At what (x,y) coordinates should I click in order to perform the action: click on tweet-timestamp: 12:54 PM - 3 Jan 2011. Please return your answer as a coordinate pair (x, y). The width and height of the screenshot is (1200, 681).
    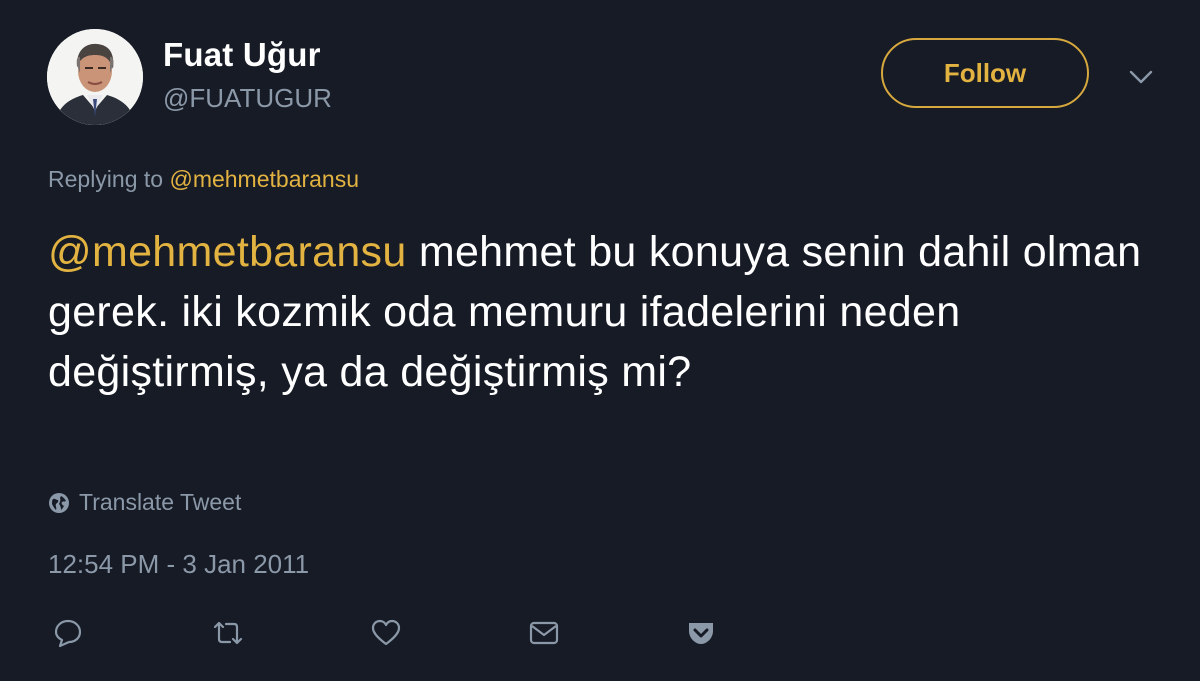
    Looking at the image, I should click on (178, 564).